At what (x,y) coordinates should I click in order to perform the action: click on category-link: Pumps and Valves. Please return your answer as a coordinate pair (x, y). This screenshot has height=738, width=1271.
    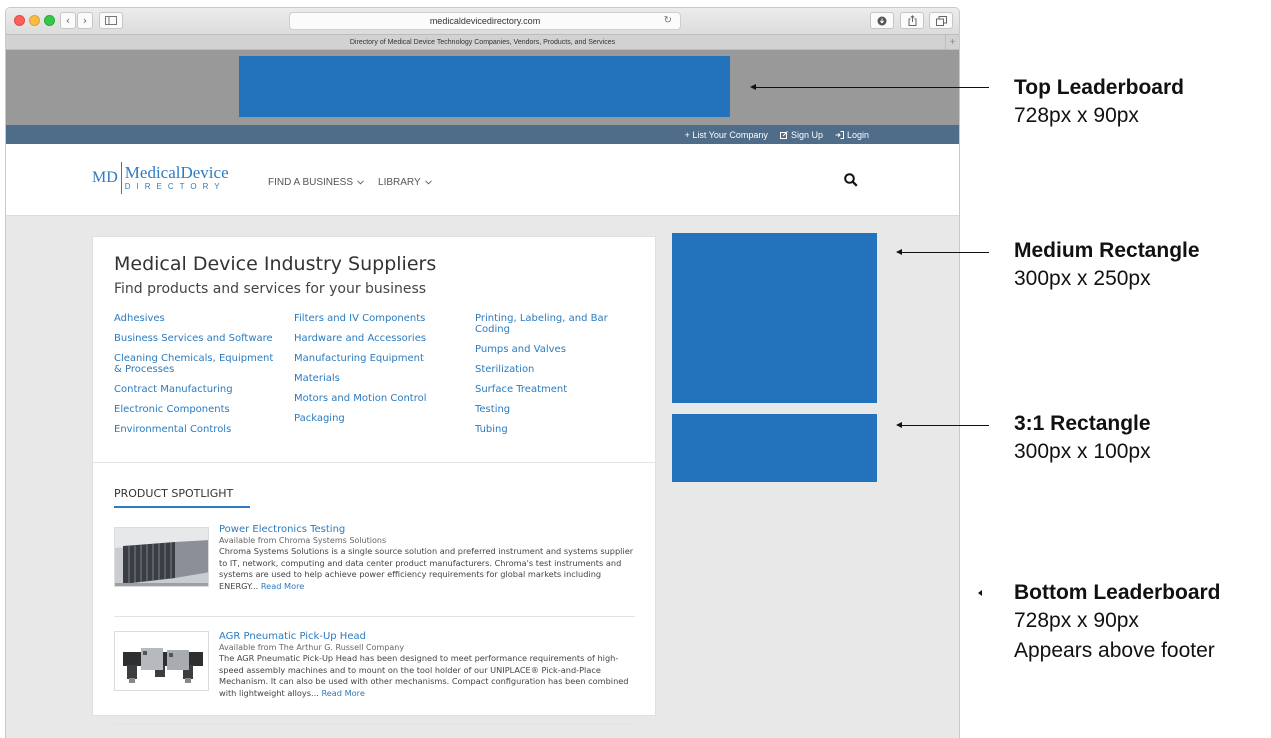
    Looking at the image, I should click on (555, 349).